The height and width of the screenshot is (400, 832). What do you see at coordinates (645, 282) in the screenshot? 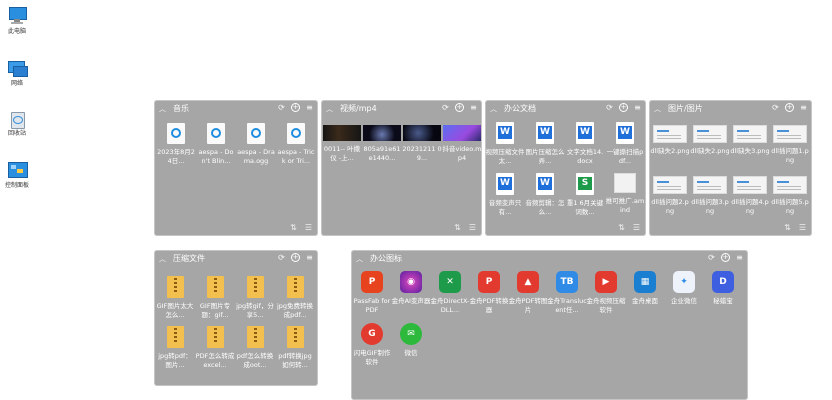
I see `desktop-organizer-app-icon: ▦` at bounding box center [645, 282].